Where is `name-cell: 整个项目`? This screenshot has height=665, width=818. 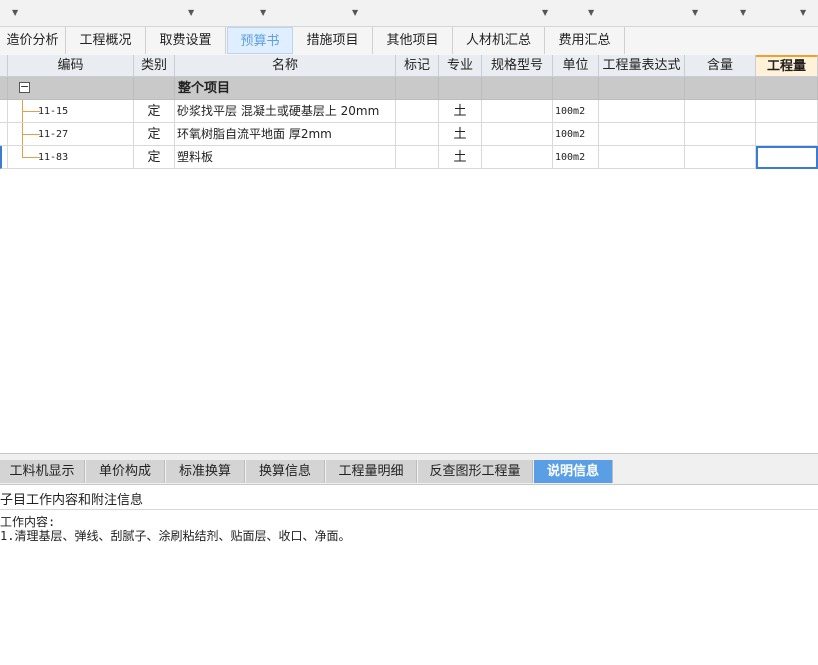 name-cell: 整个项目 is located at coordinates (285, 88).